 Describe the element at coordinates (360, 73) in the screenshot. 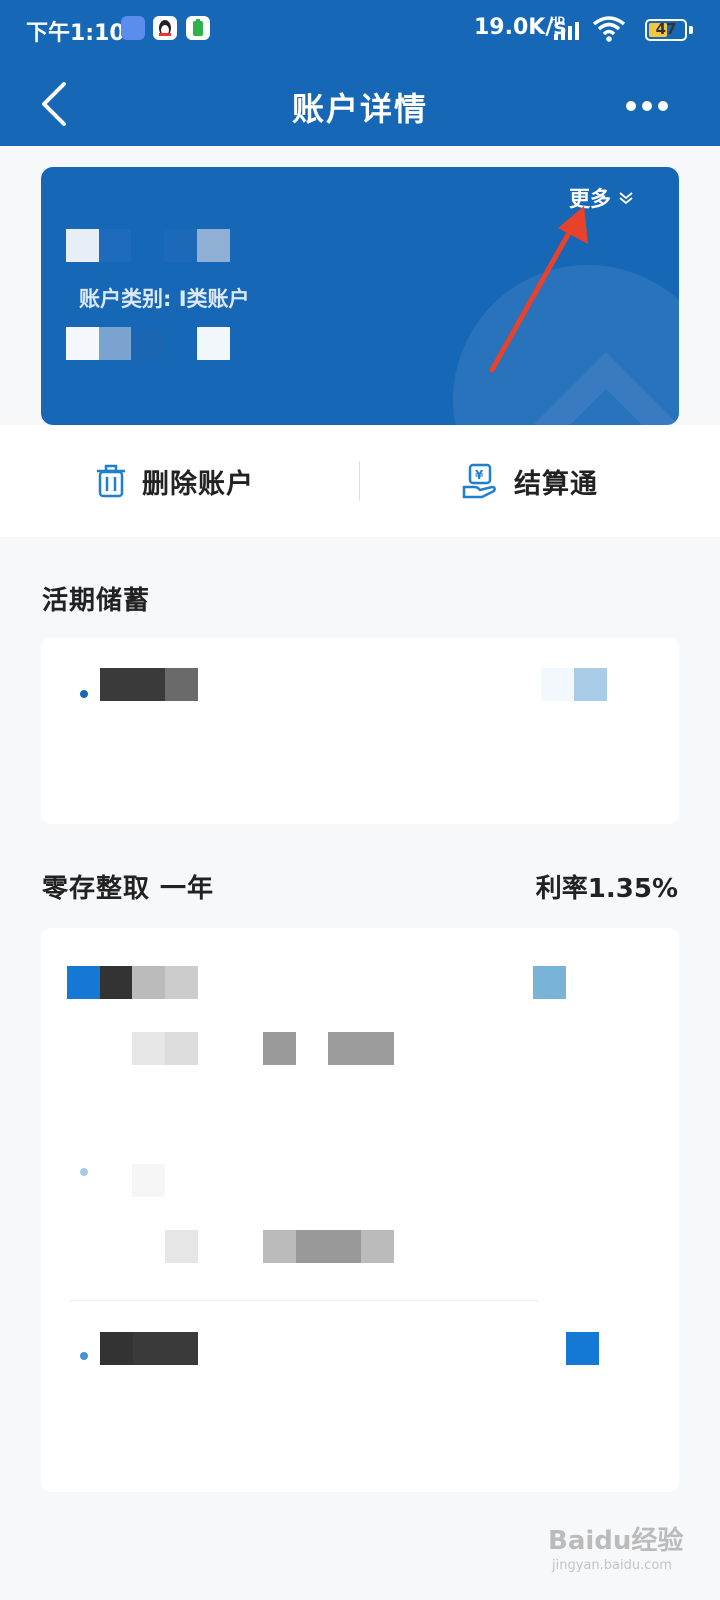

I see `app-header: 下午1:10 19.0K/s HD 47 账户详情` at that location.